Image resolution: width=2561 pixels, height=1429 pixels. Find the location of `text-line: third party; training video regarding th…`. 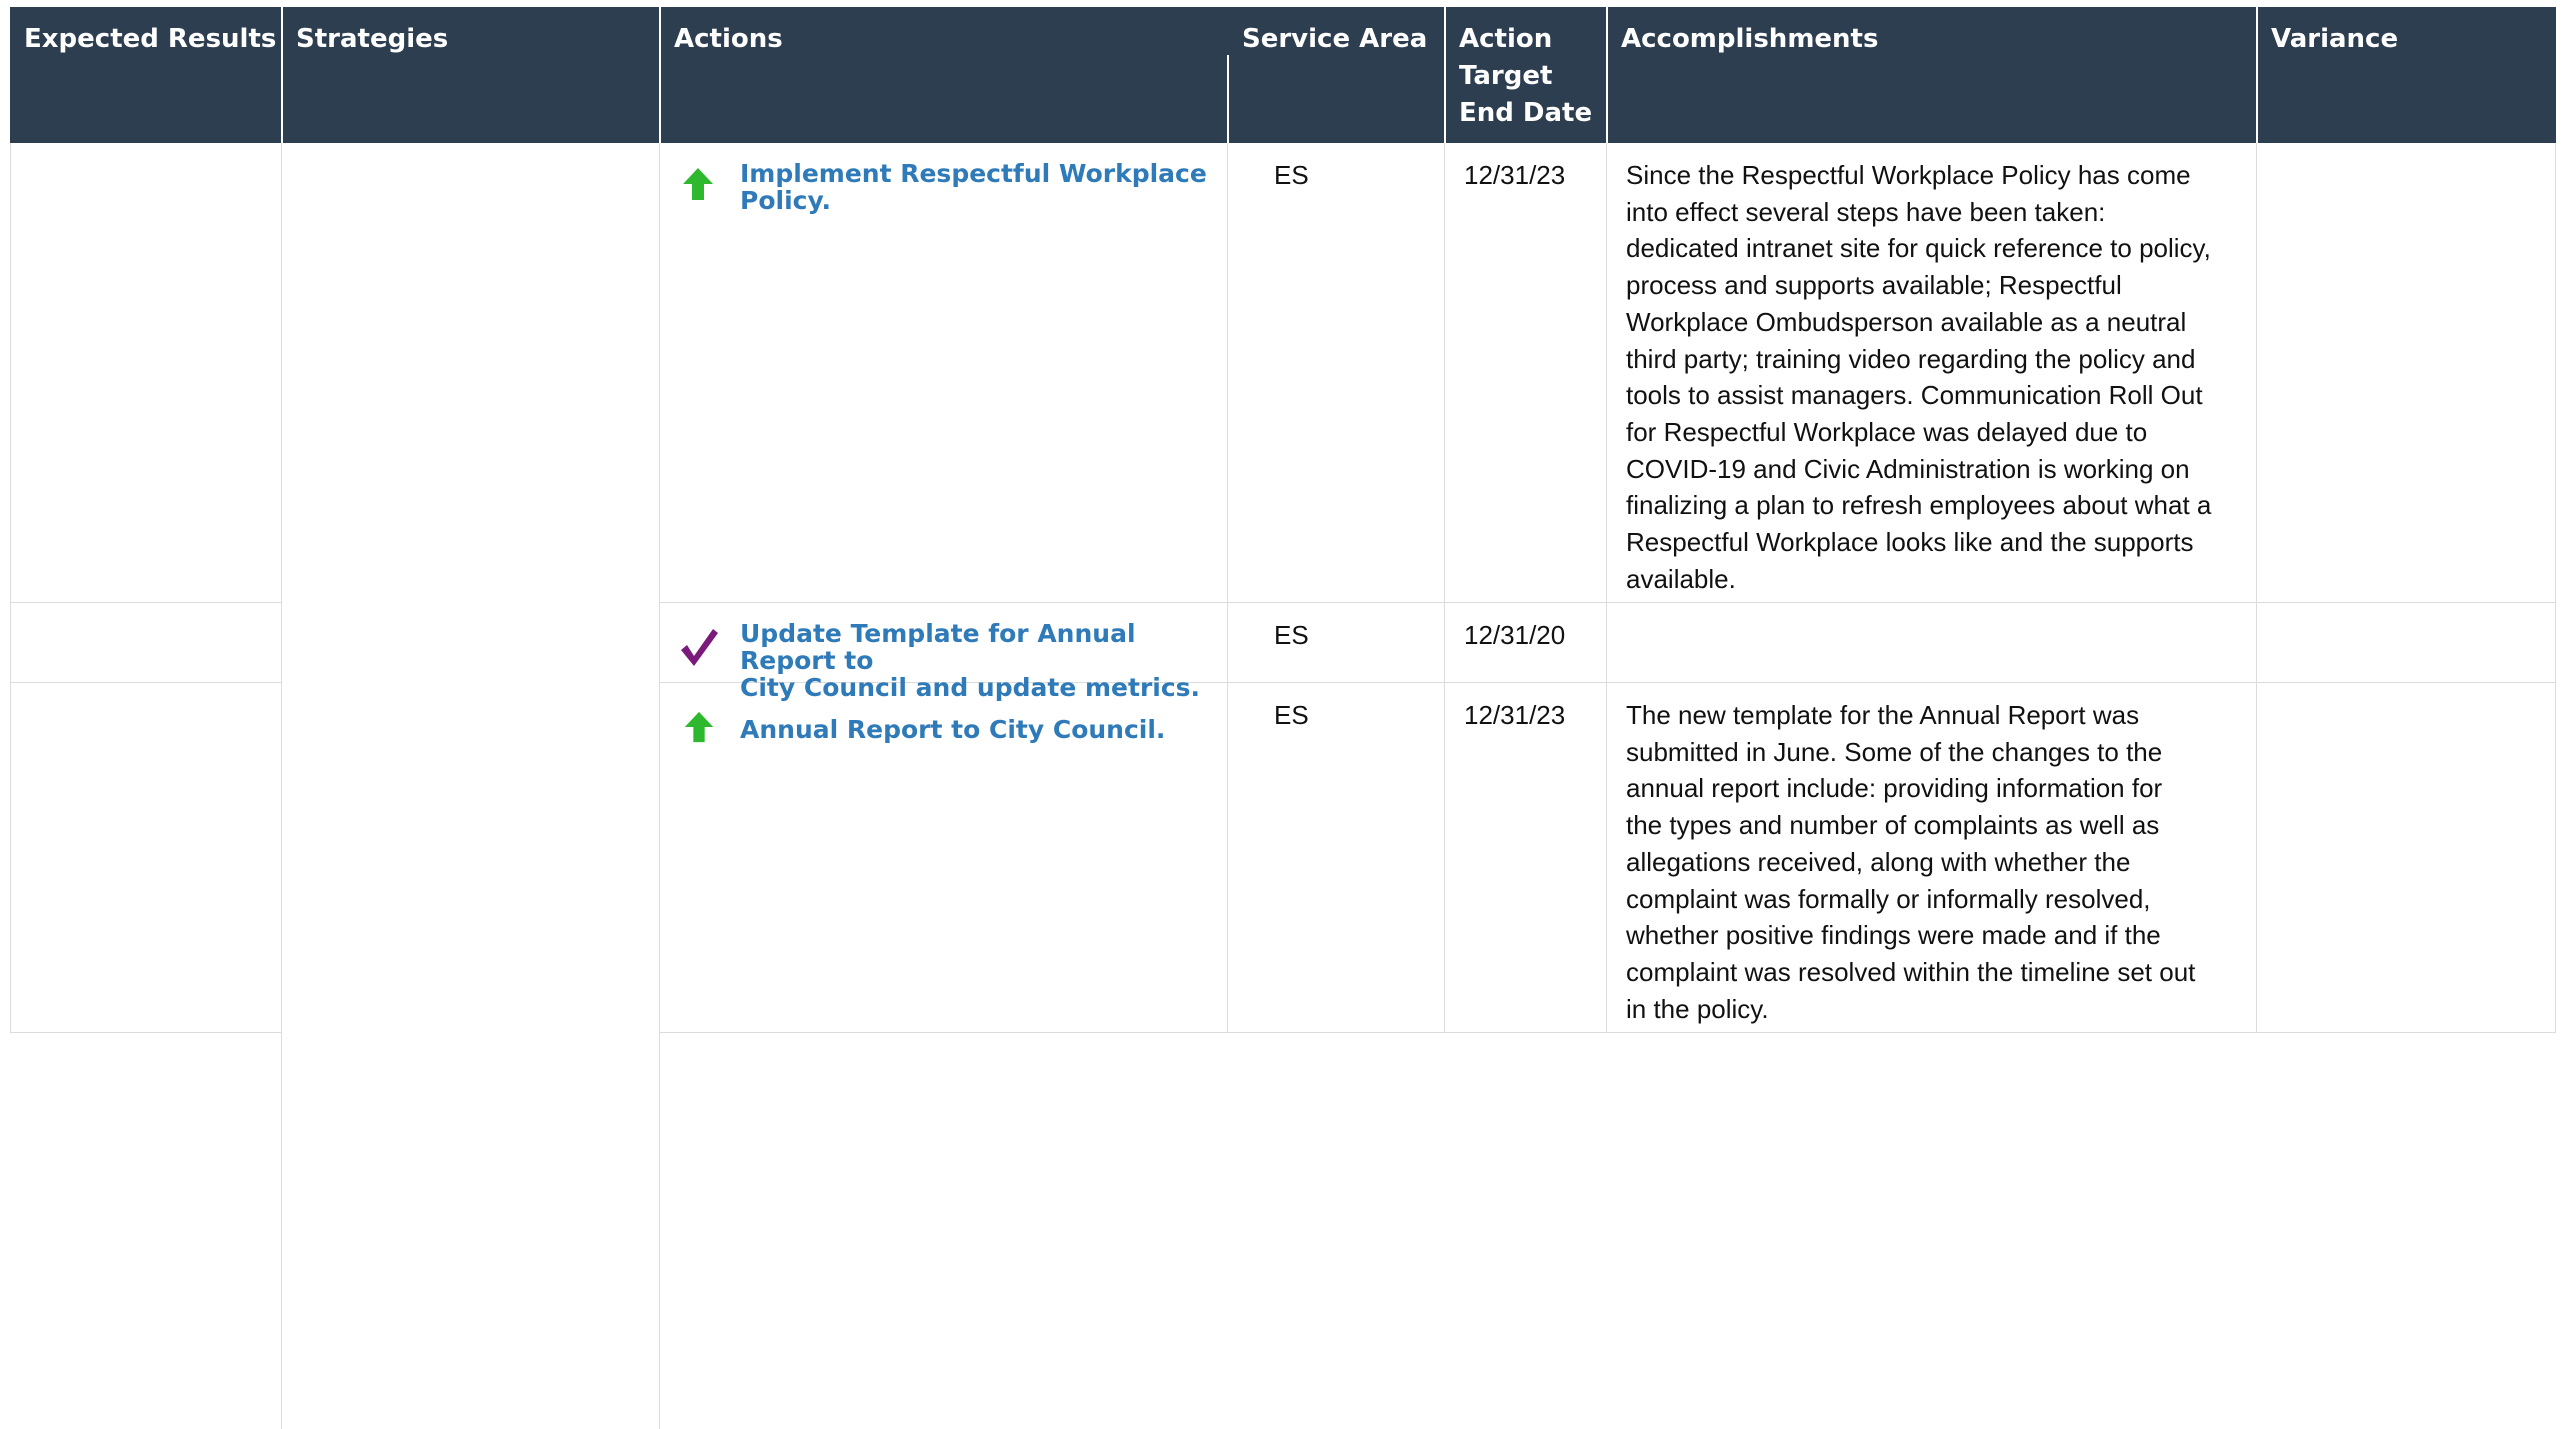

text-line: third party; training video regarding th… is located at coordinates (1911, 358).